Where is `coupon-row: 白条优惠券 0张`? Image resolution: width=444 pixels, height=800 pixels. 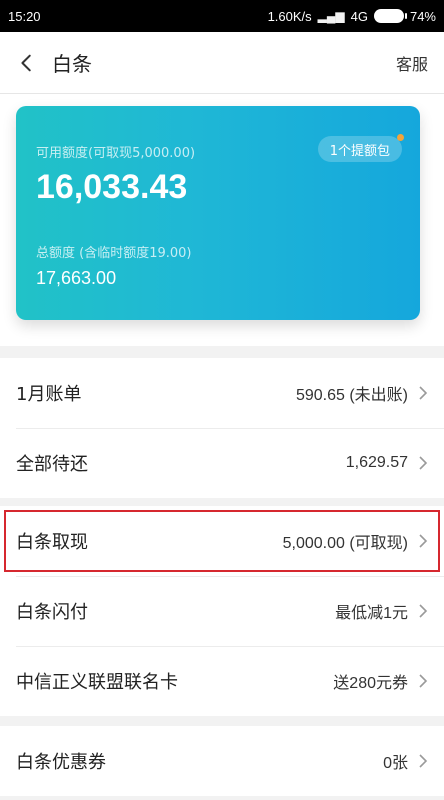
coupon-row: 白条优惠券 0张 is located at coordinates (222, 761).